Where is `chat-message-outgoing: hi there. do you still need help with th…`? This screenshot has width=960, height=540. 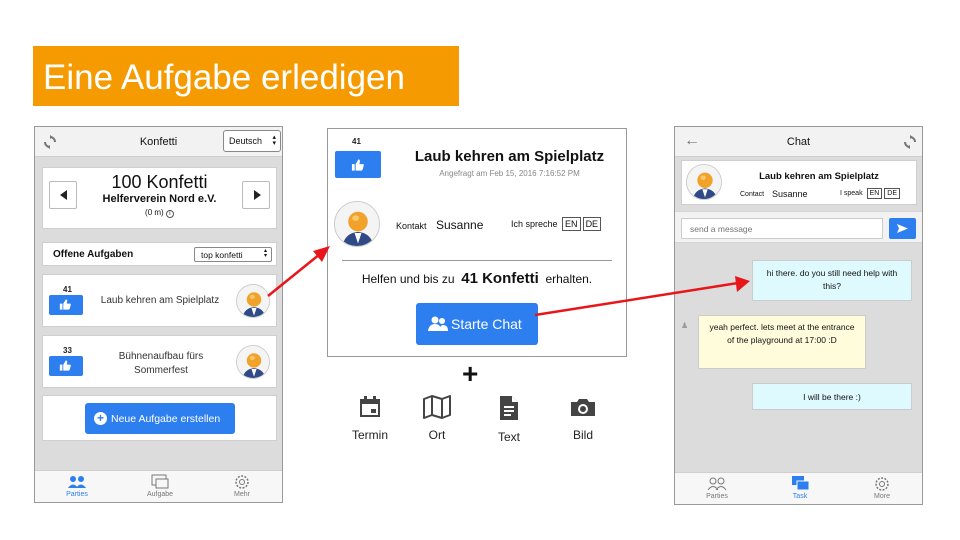 chat-message-outgoing: hi there. do you still need help with th… is located at coordinates (832, 280).